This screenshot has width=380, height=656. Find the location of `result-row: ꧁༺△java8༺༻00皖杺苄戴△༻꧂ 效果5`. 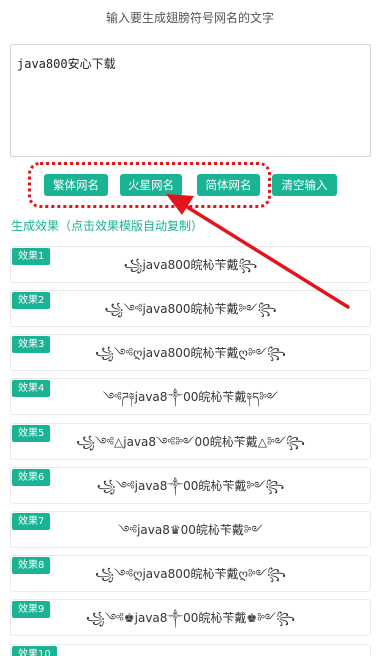

result-row: ꧁༺△java8༺༻00皖杺苄戴△༻꧂ 效果5 is located at coordinates (190, 441).